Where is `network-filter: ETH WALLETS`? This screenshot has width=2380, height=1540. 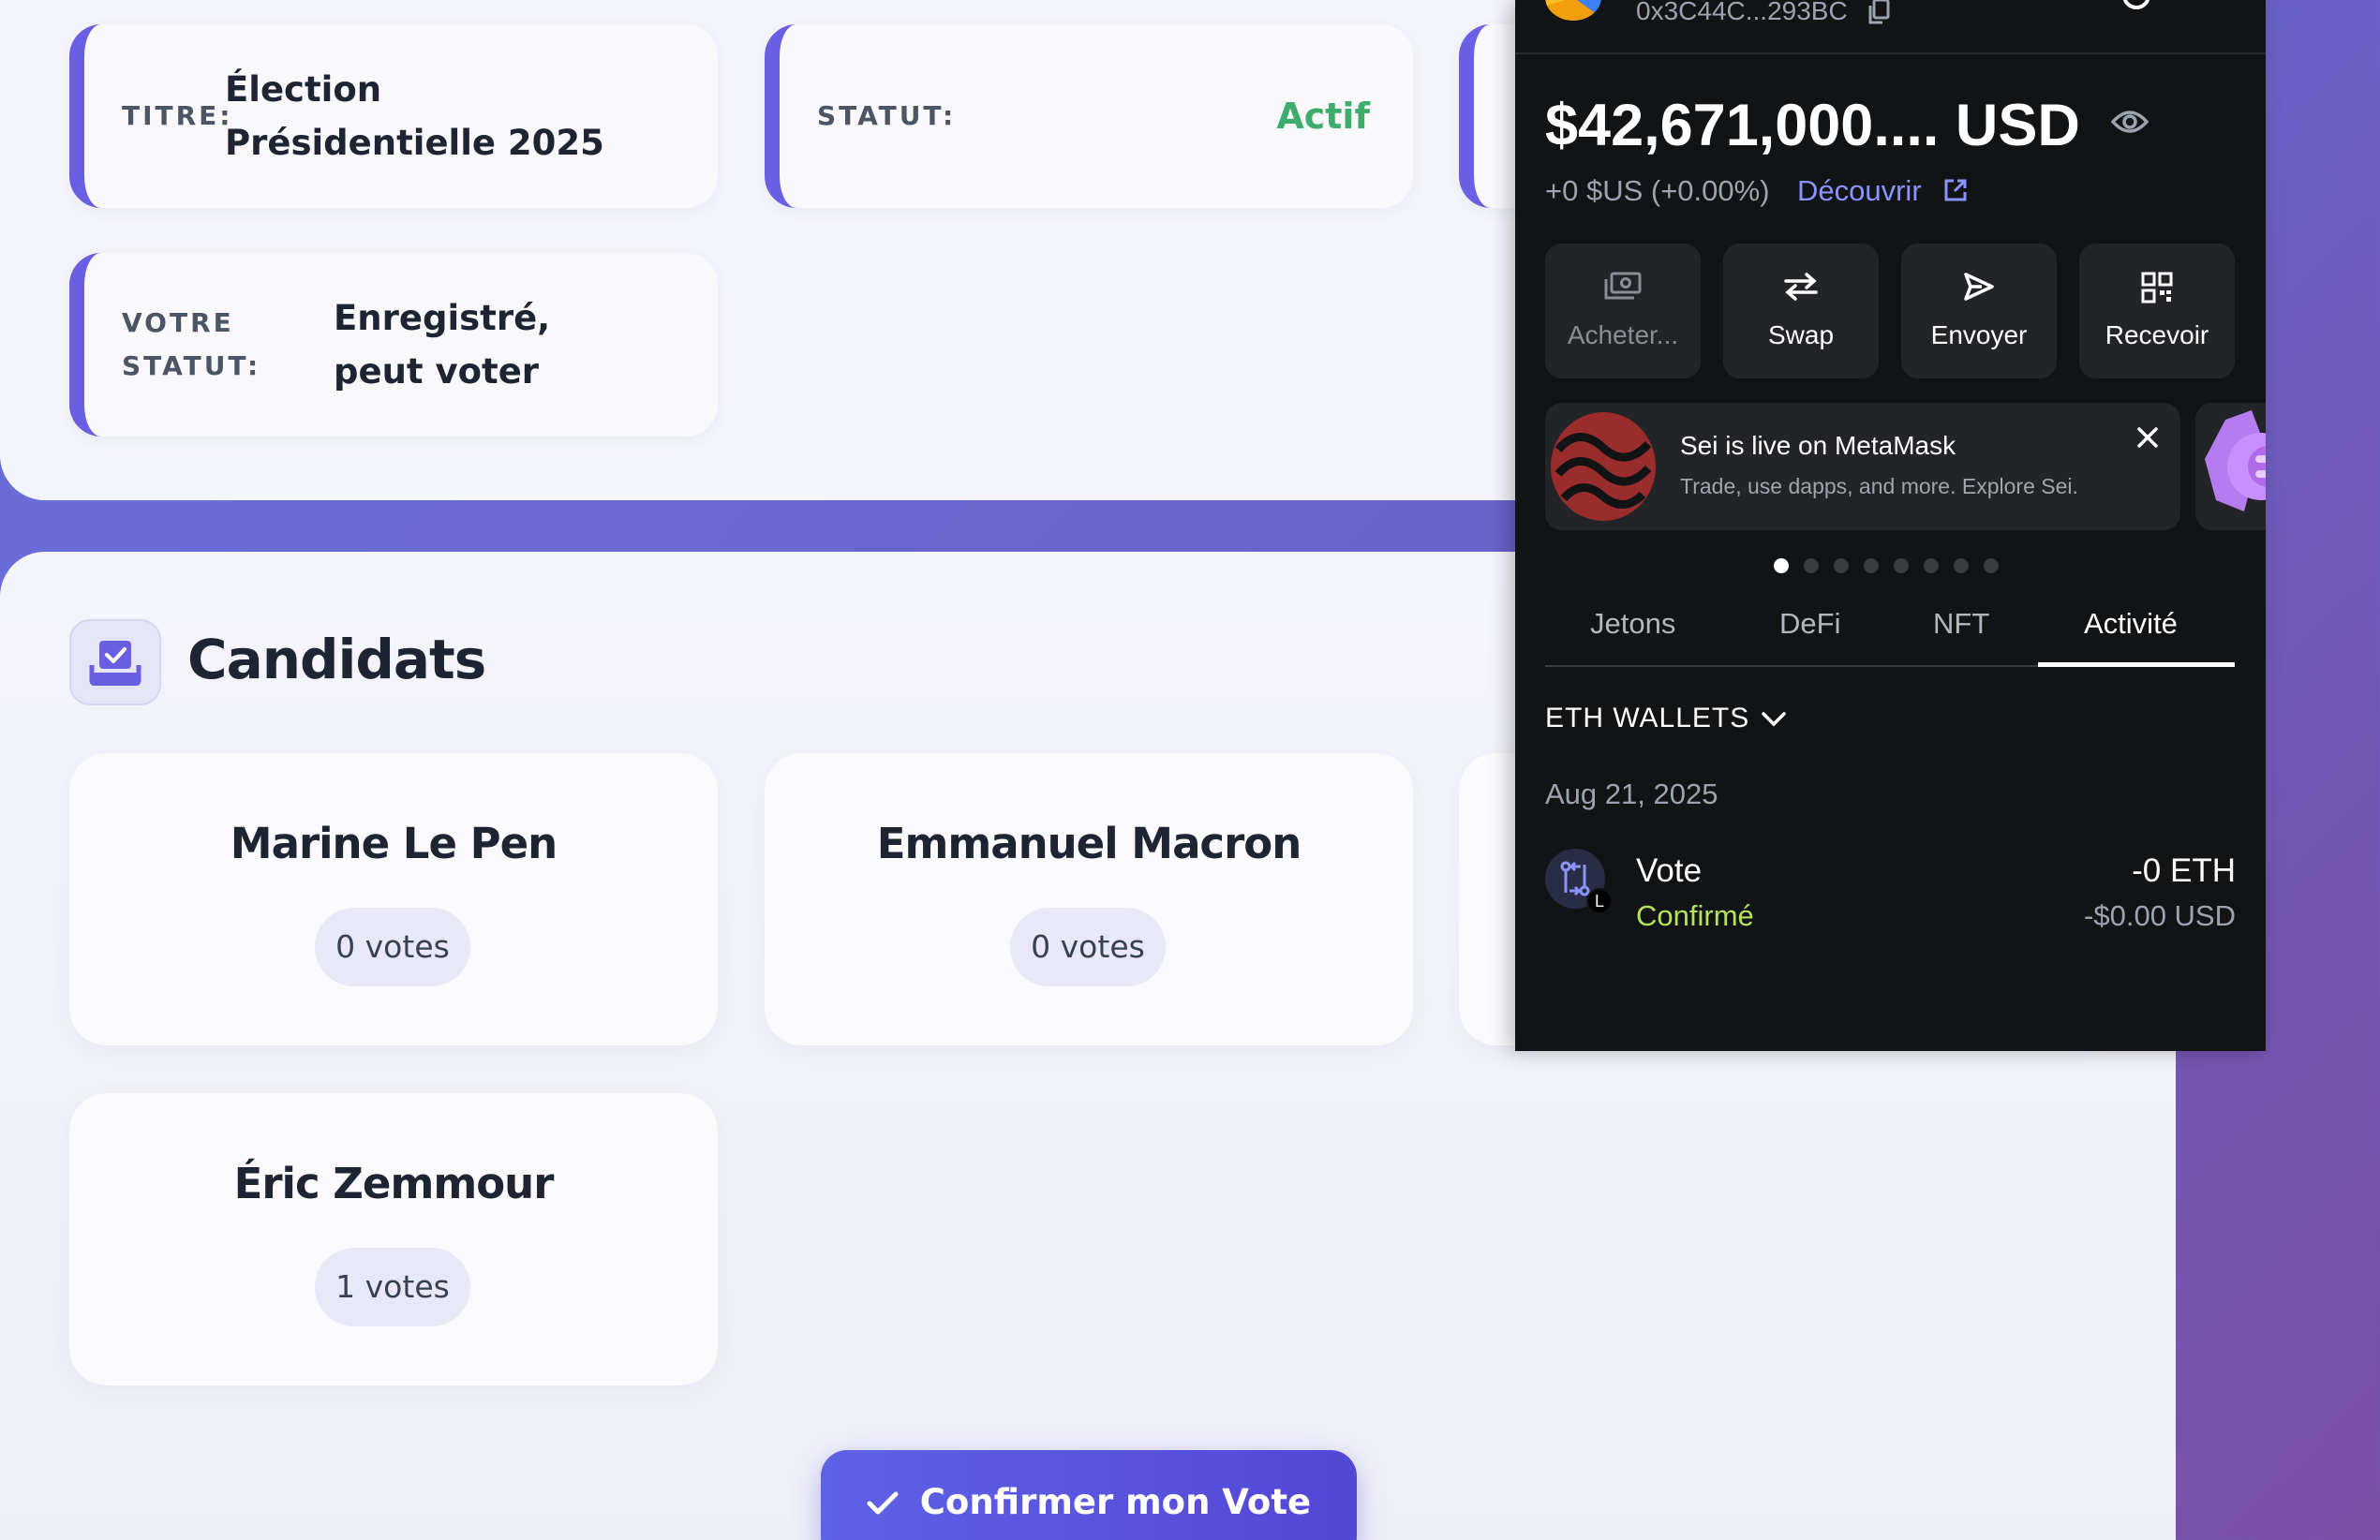 network-filter: ETH WALLETS is located at coordinates (1647, 718).